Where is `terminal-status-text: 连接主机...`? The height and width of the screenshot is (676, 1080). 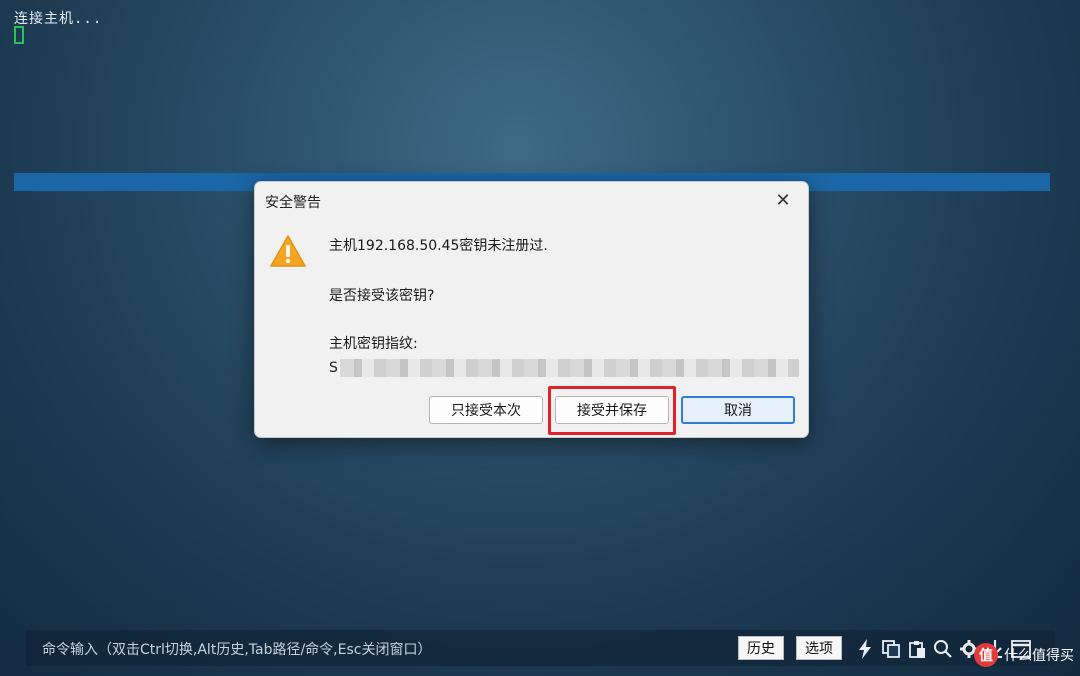 terminal-status-text: 连接主机... is located at coordinates (58, 19).